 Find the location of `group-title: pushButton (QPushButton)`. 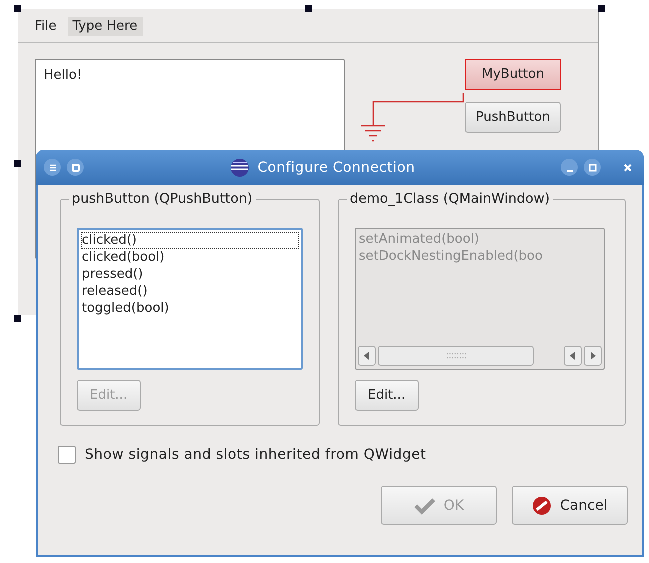

group-title: pushButton (QPushButton) is located at coordinates (162, 199).